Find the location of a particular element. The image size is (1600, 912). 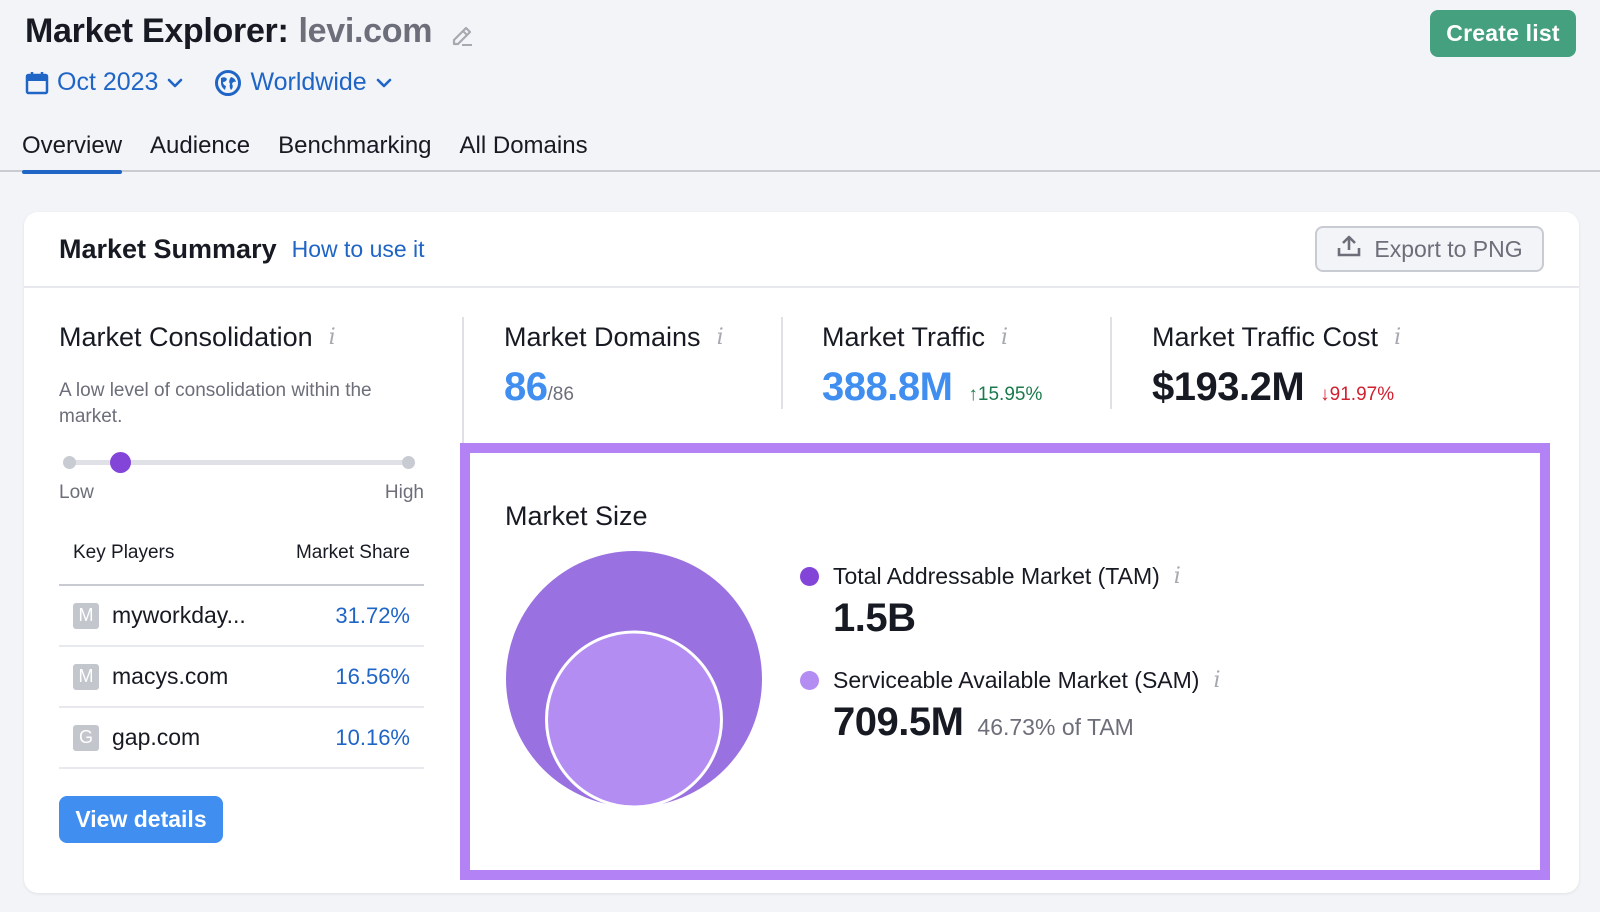

traffic-value: 388.8M is located at coordinates (887, 387).